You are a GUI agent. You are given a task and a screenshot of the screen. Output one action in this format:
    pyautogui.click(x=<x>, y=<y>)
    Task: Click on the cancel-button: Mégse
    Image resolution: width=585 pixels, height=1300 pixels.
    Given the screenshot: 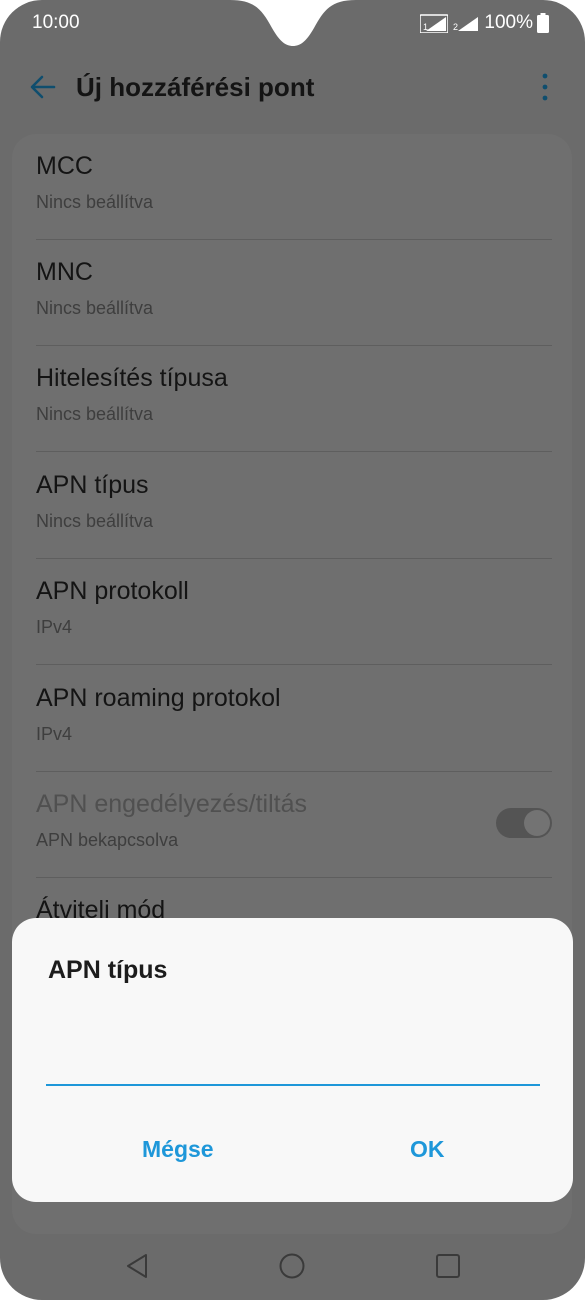 What is the action you would take?
    pyautogui.click(x=178, y=1149)
    